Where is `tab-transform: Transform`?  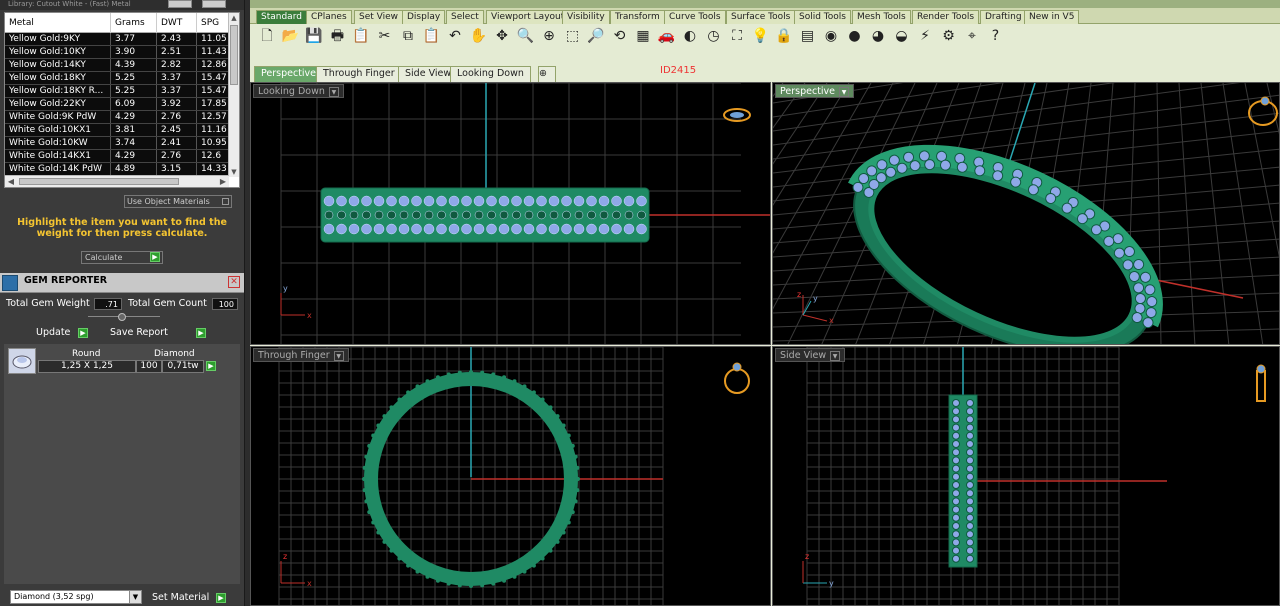
tab-transform: Transform is located at coordinates (637, 17).